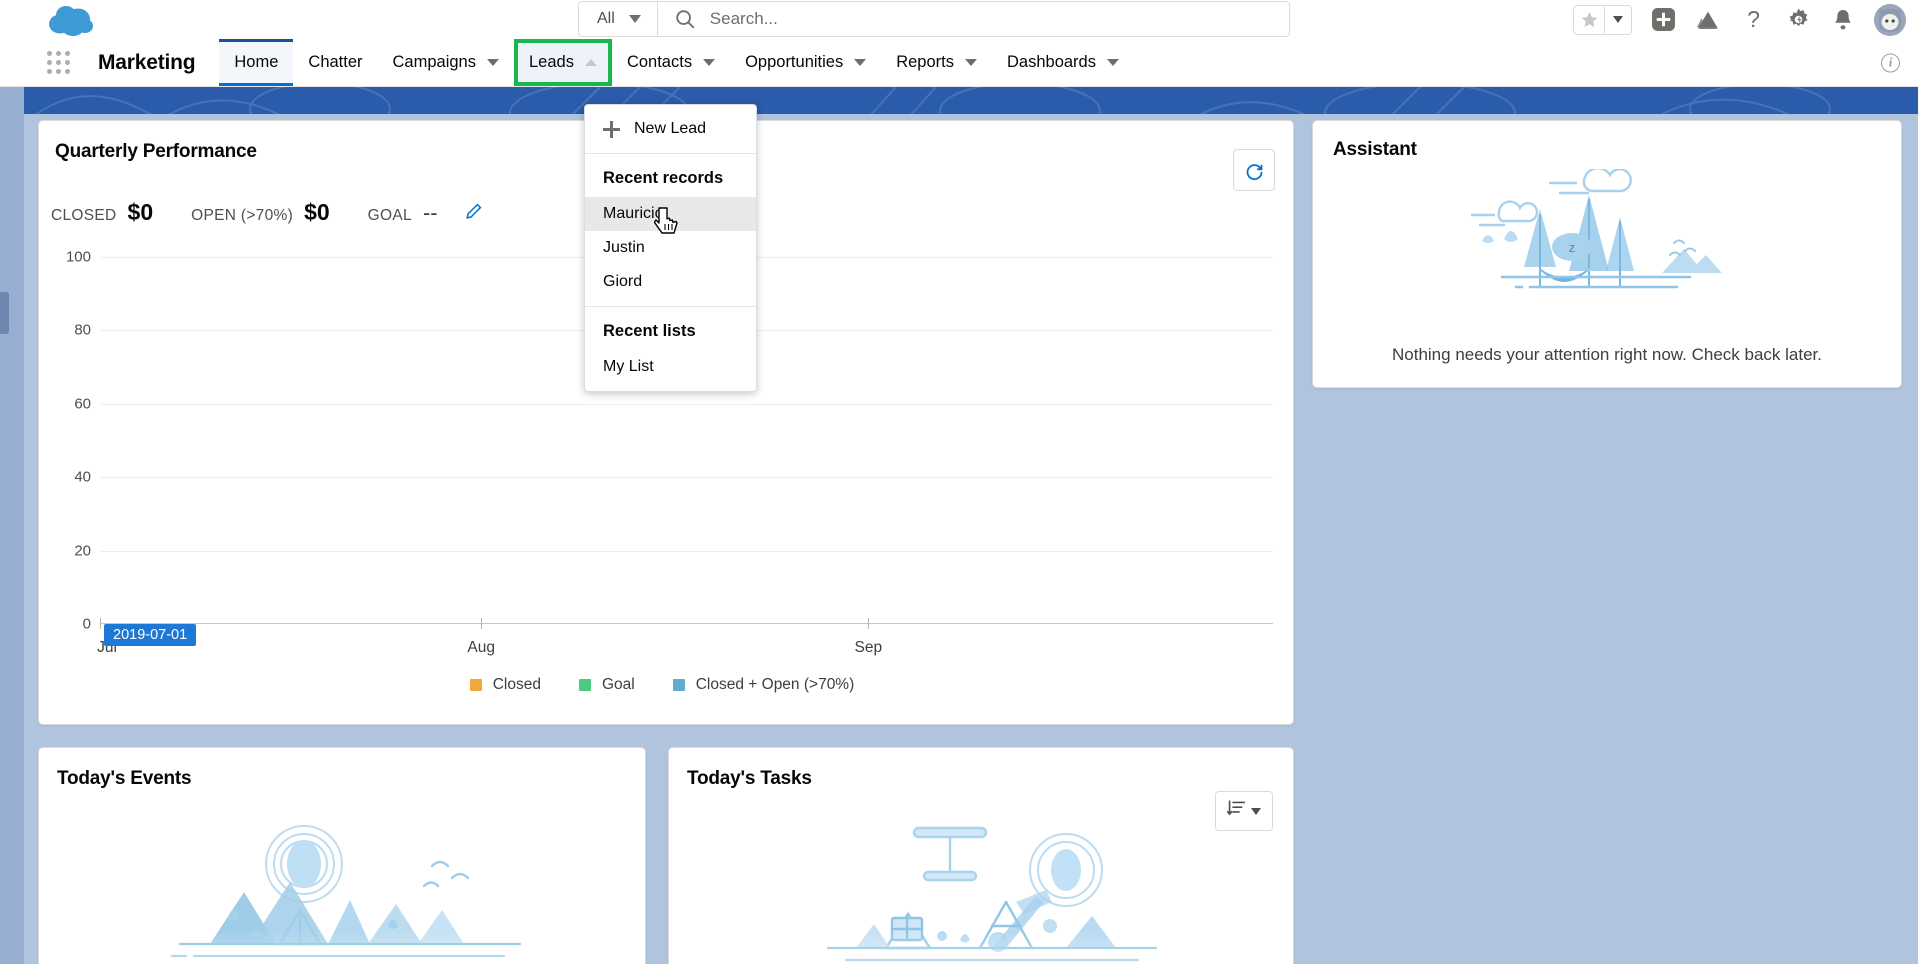 This screenshot has width=1918, height=964. Describe the element at coordinates (618, 684) in the screenshot. I see `legend-label: Goal` at that location.